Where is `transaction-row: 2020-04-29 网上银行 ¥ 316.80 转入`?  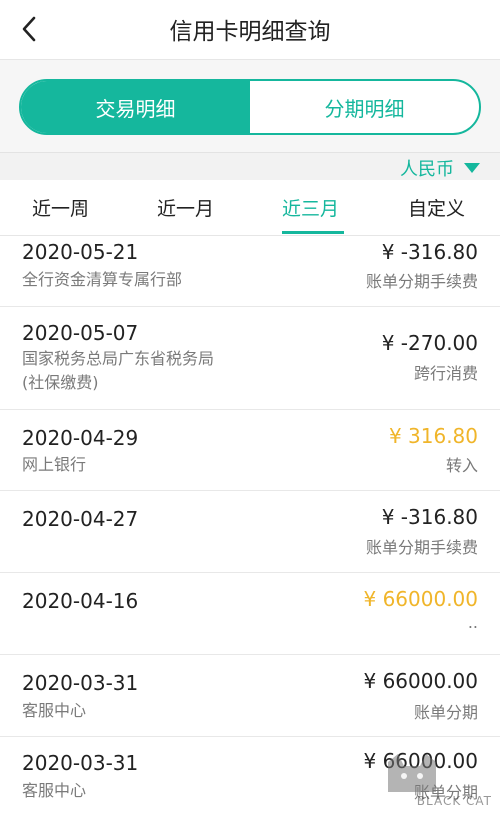
transaction-row: 2020-04-29 网上银行 ¥ 316.80 转入 is located at coordinates (250, 450).